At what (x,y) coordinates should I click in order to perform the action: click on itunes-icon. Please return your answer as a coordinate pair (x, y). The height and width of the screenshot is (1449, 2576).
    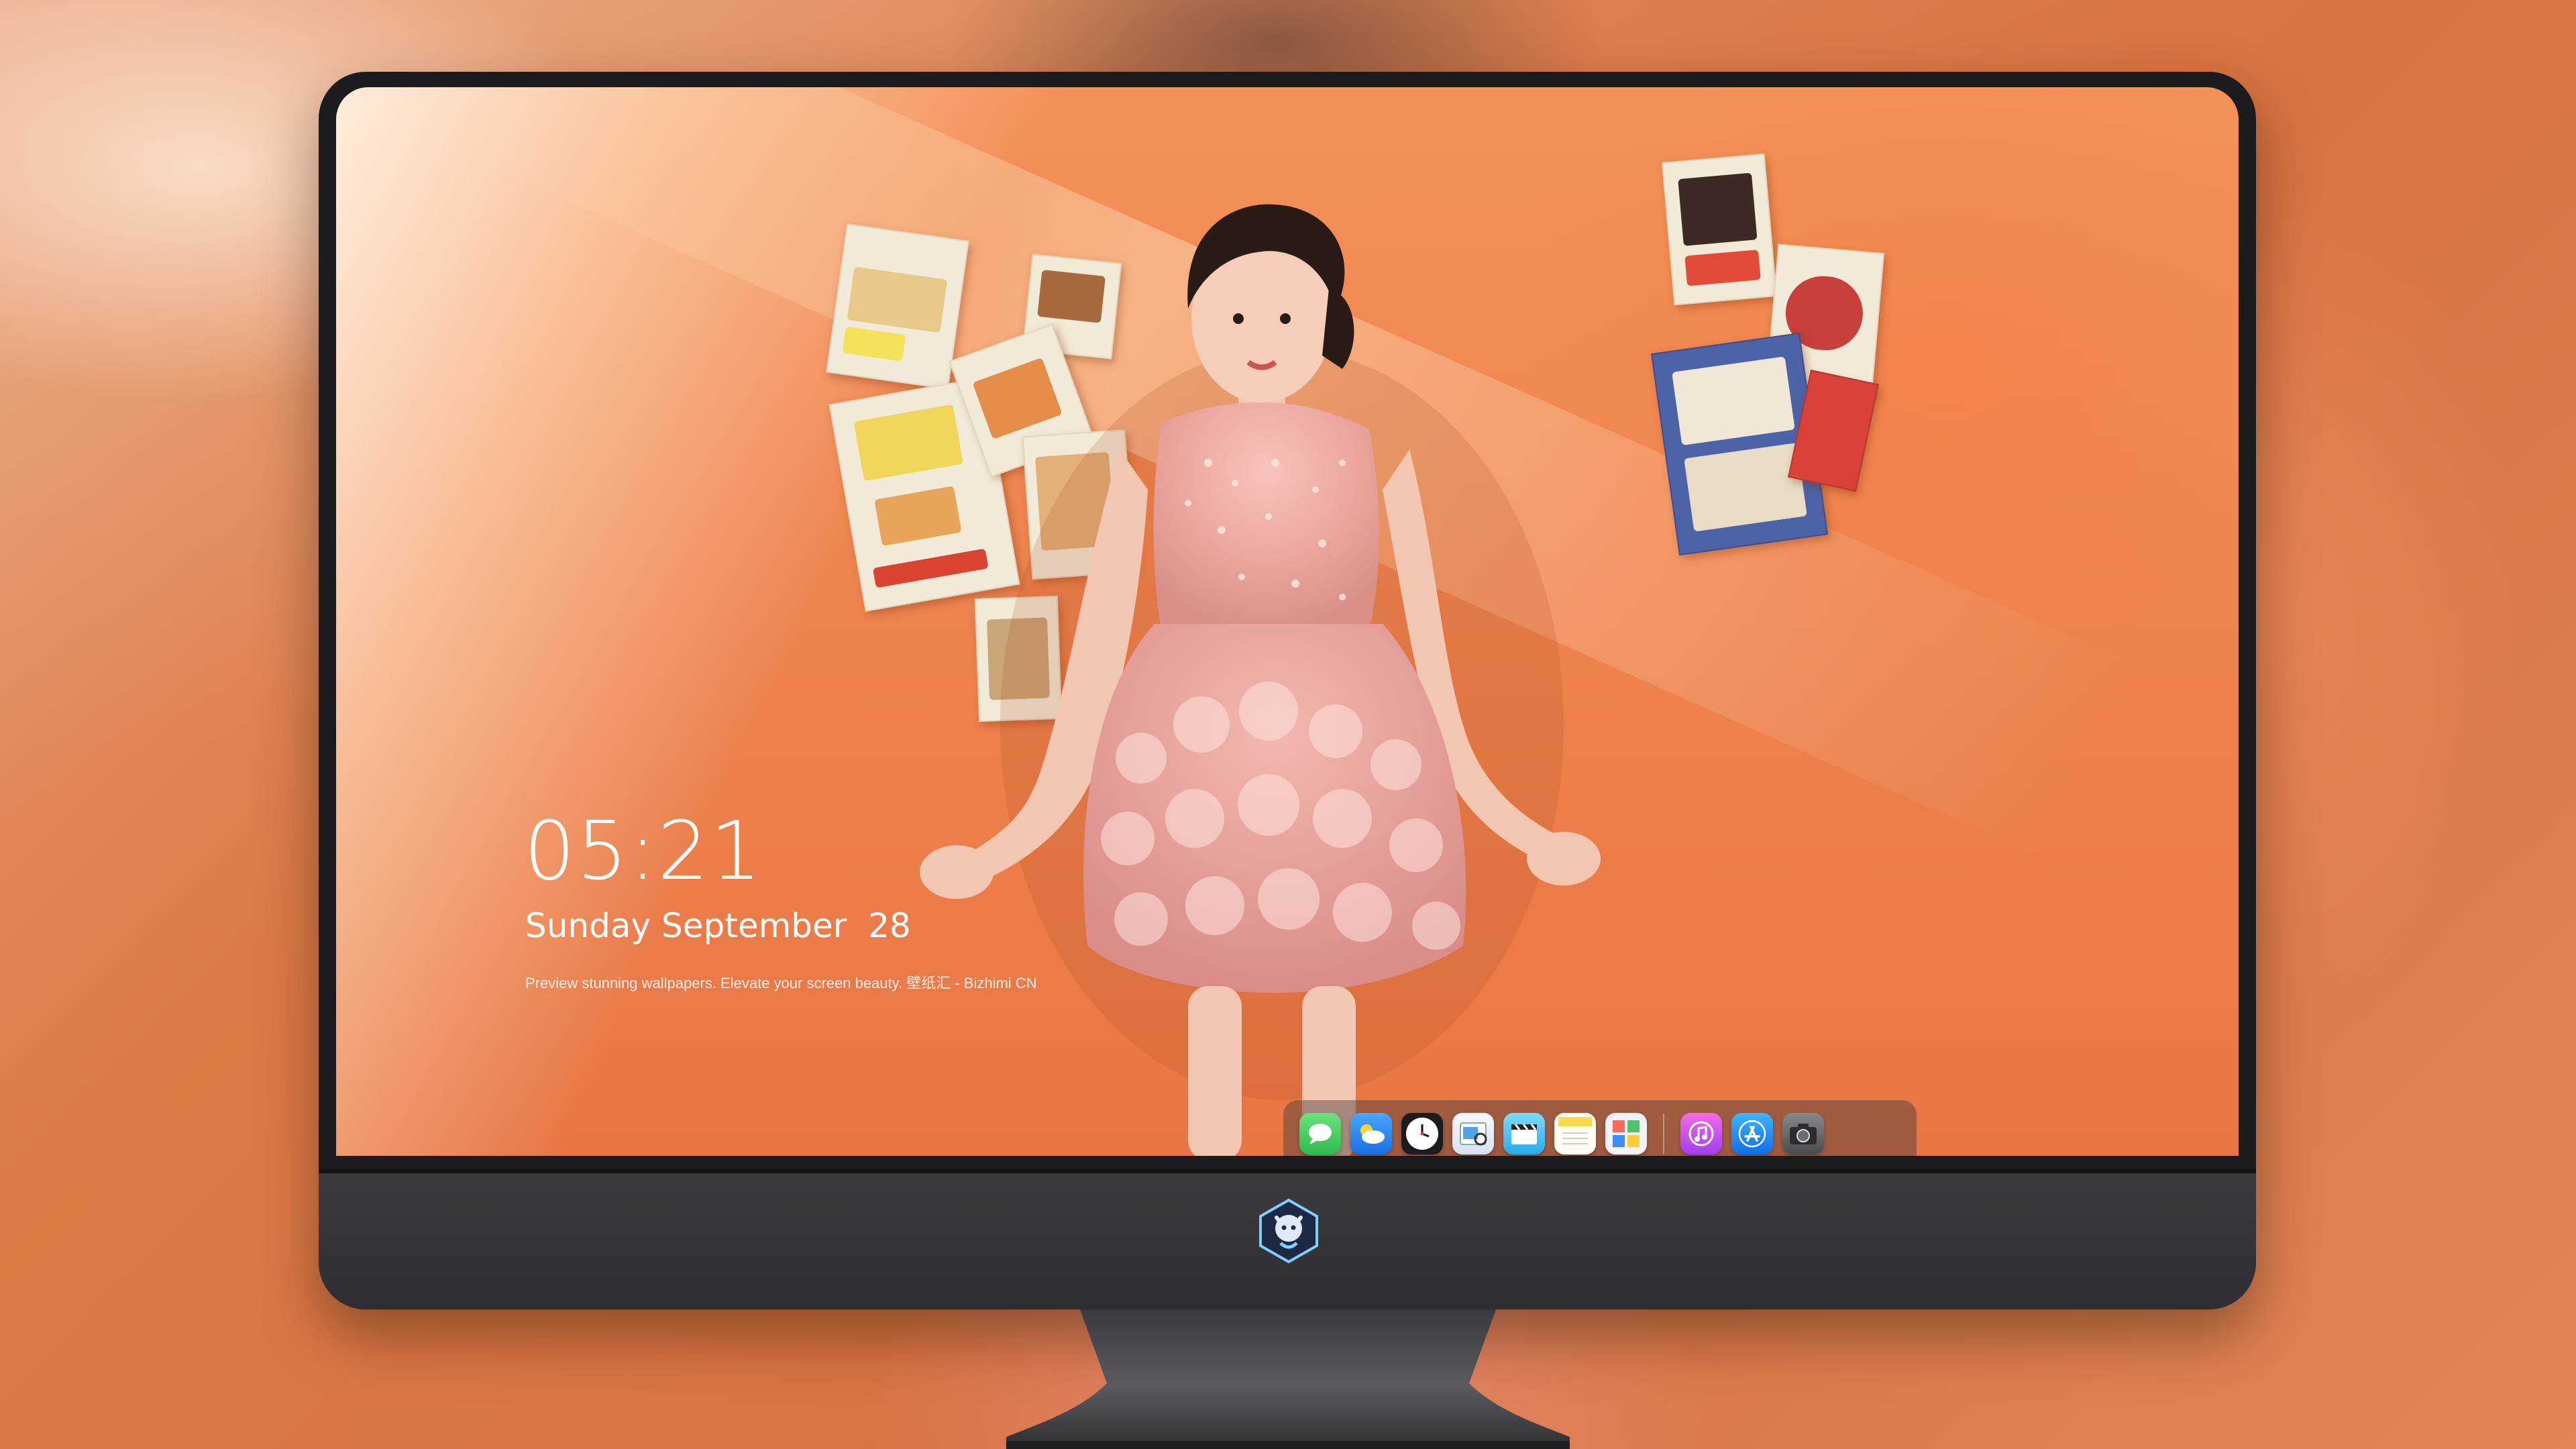
    Looking at the image, I should click on (1701, 1134).